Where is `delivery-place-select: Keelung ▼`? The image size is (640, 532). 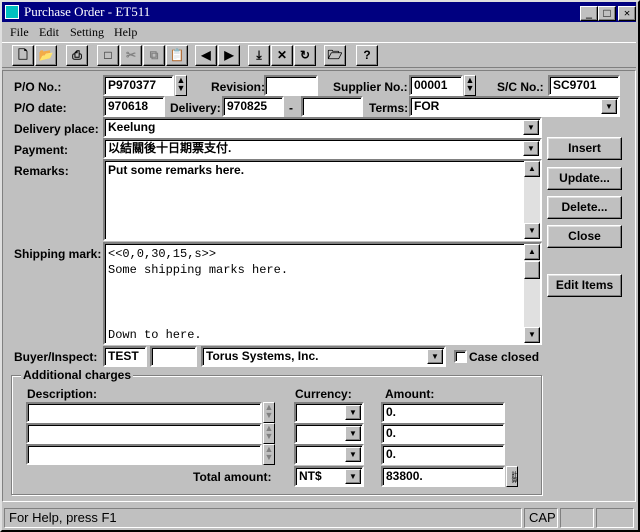 delivery-place-select: Keelung ▼ is located at coordinates (322, 127).